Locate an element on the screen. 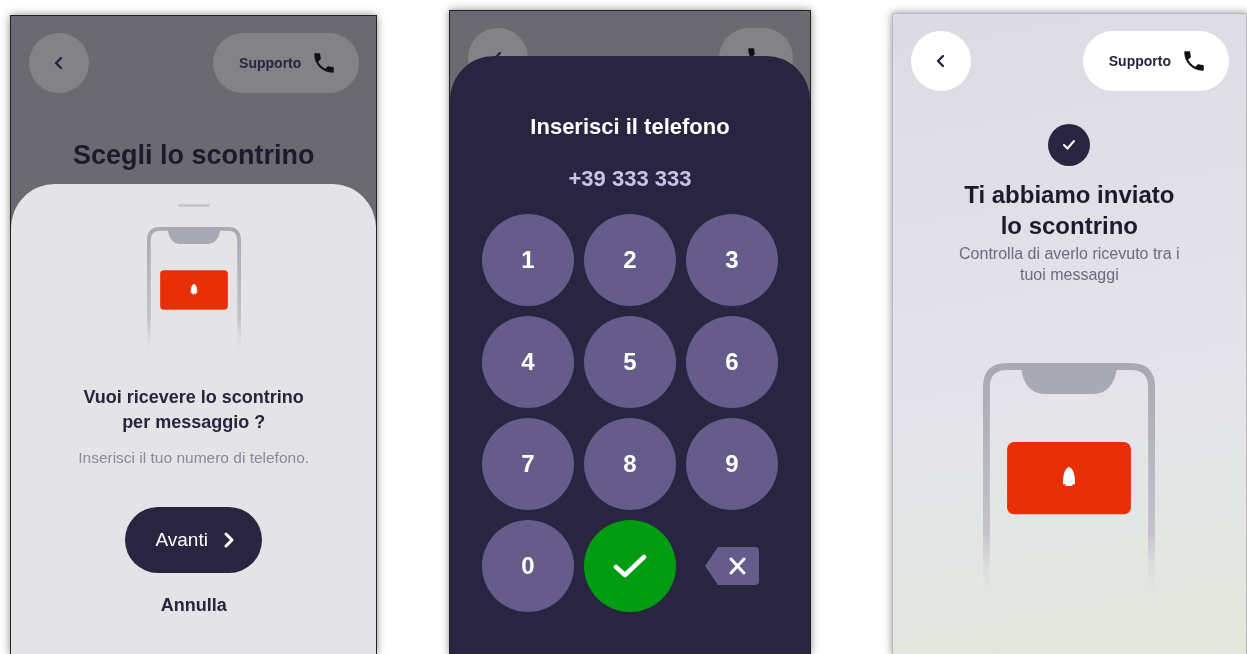 This screenshot has width=1247, height=654. keypad-key: 8 is located at coordinates (630, 464).